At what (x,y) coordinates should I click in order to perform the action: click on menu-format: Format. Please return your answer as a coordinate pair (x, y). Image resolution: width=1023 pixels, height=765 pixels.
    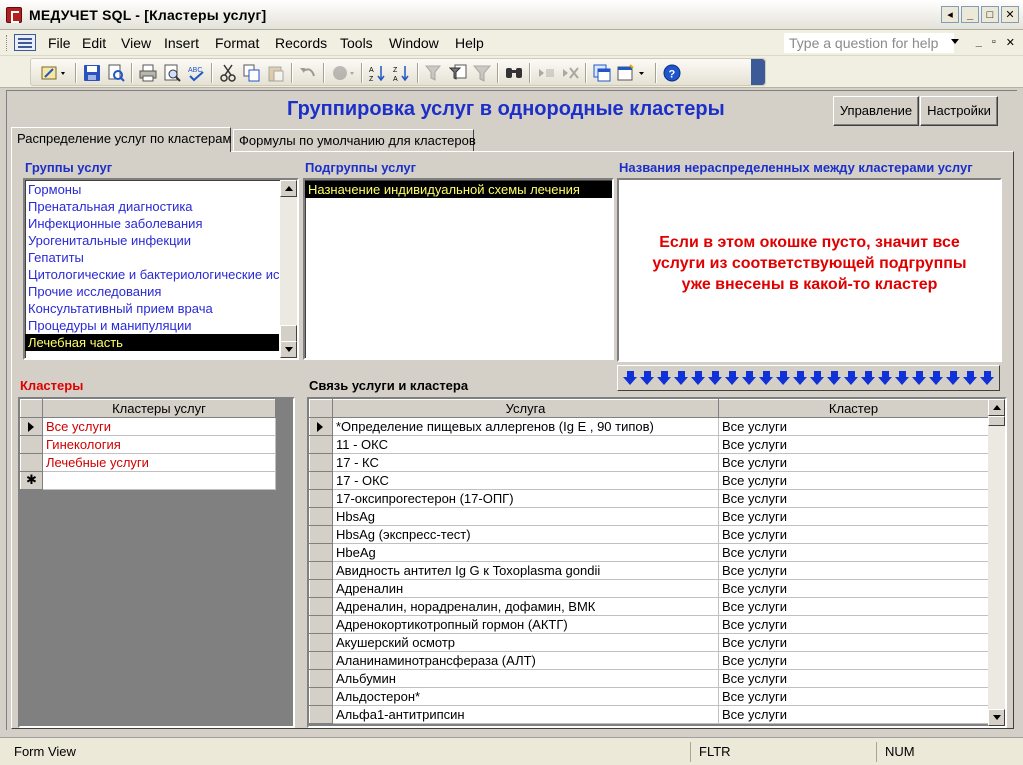
    Looking at the image, I should click on (237, 43).